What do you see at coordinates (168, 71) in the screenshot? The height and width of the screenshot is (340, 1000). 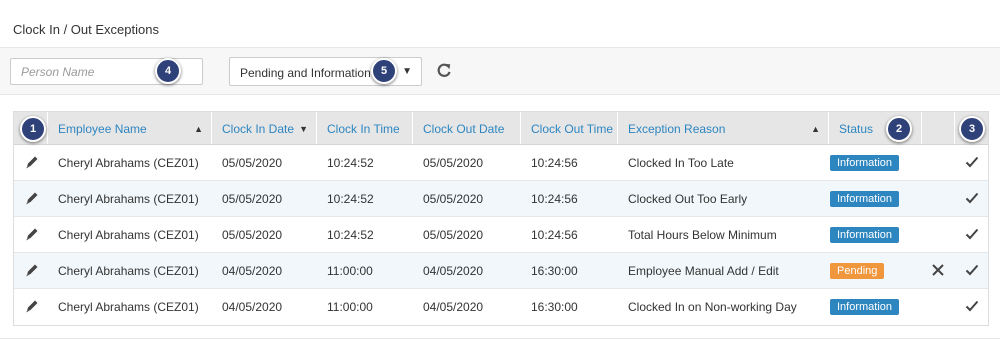 I see `callout-badge-4: 4` at bounding box center [168, 71].